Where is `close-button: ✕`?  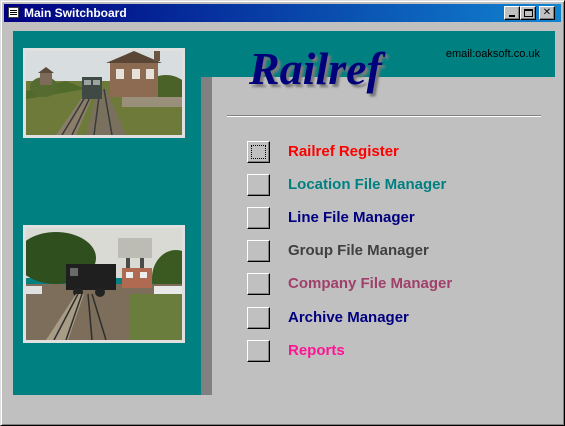 close-button: ✕ is located at coordinates (547, 13).